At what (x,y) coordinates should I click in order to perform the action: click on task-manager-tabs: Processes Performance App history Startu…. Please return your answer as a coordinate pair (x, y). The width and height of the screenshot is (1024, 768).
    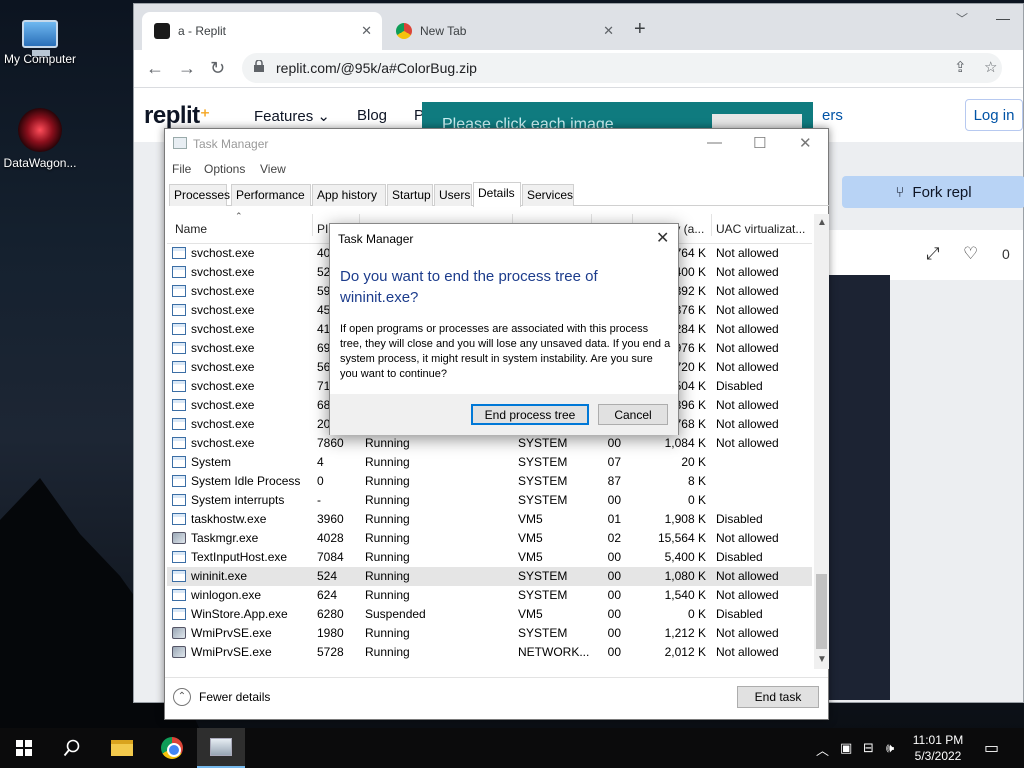
    Looking at the image, I should click on (499, 194).